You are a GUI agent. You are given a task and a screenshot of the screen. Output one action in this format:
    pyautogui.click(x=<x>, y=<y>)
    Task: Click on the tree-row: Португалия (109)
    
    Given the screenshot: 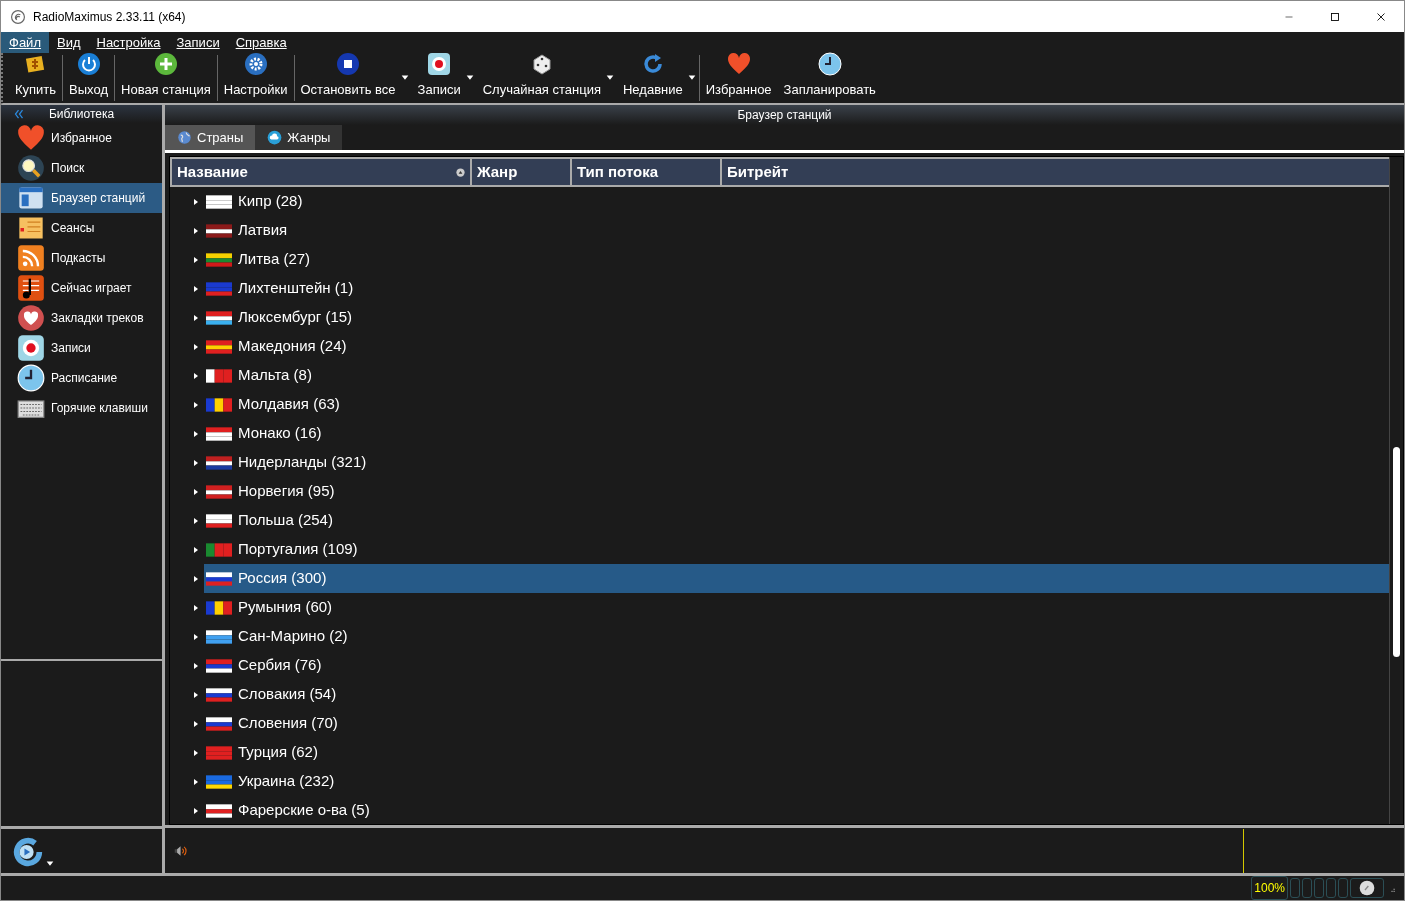 What is the action you would take?
    pyautogui.click(x=796, y=549)
    